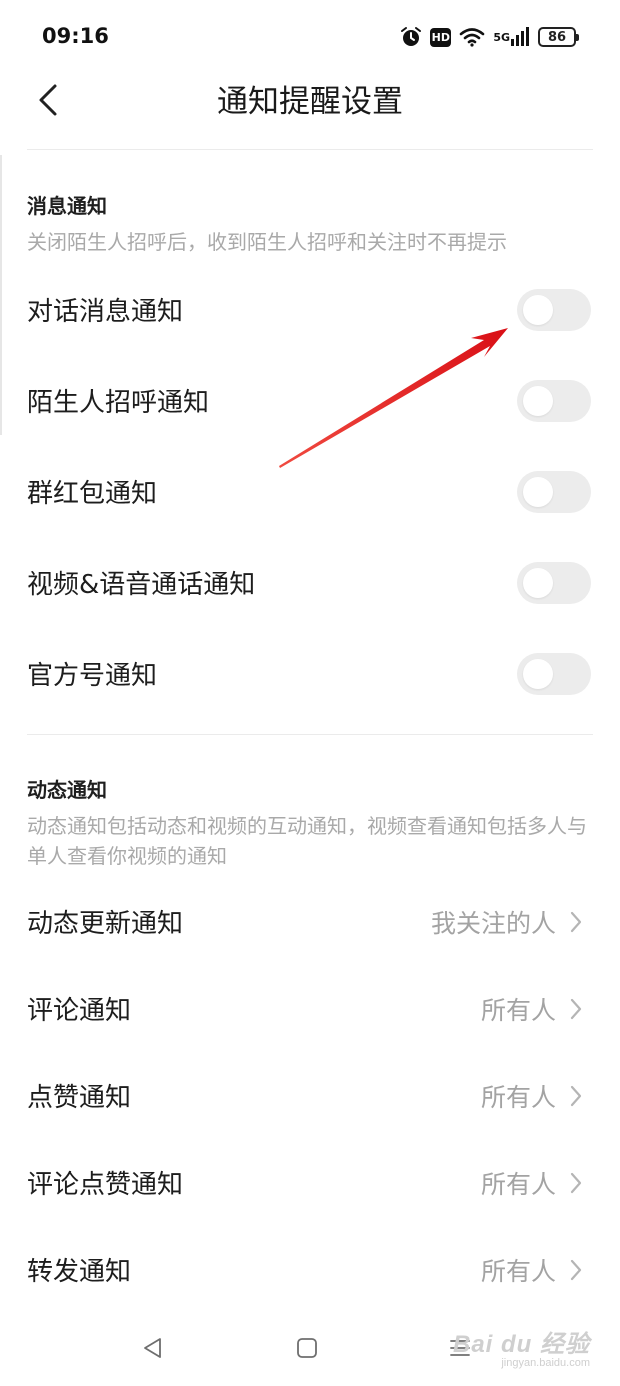 The image size is (620, 1386). I want to click on row-comment-notification: 评论通知 所有人, so click(310, 1008).